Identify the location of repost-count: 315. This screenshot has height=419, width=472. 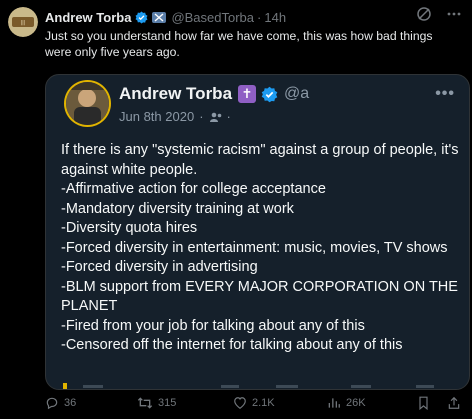
(167, 403).